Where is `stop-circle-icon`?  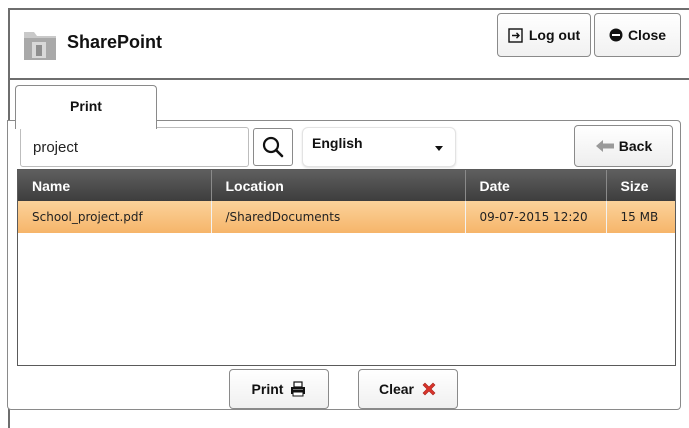
stop-circle-icon is located at coordinates (616, 35).